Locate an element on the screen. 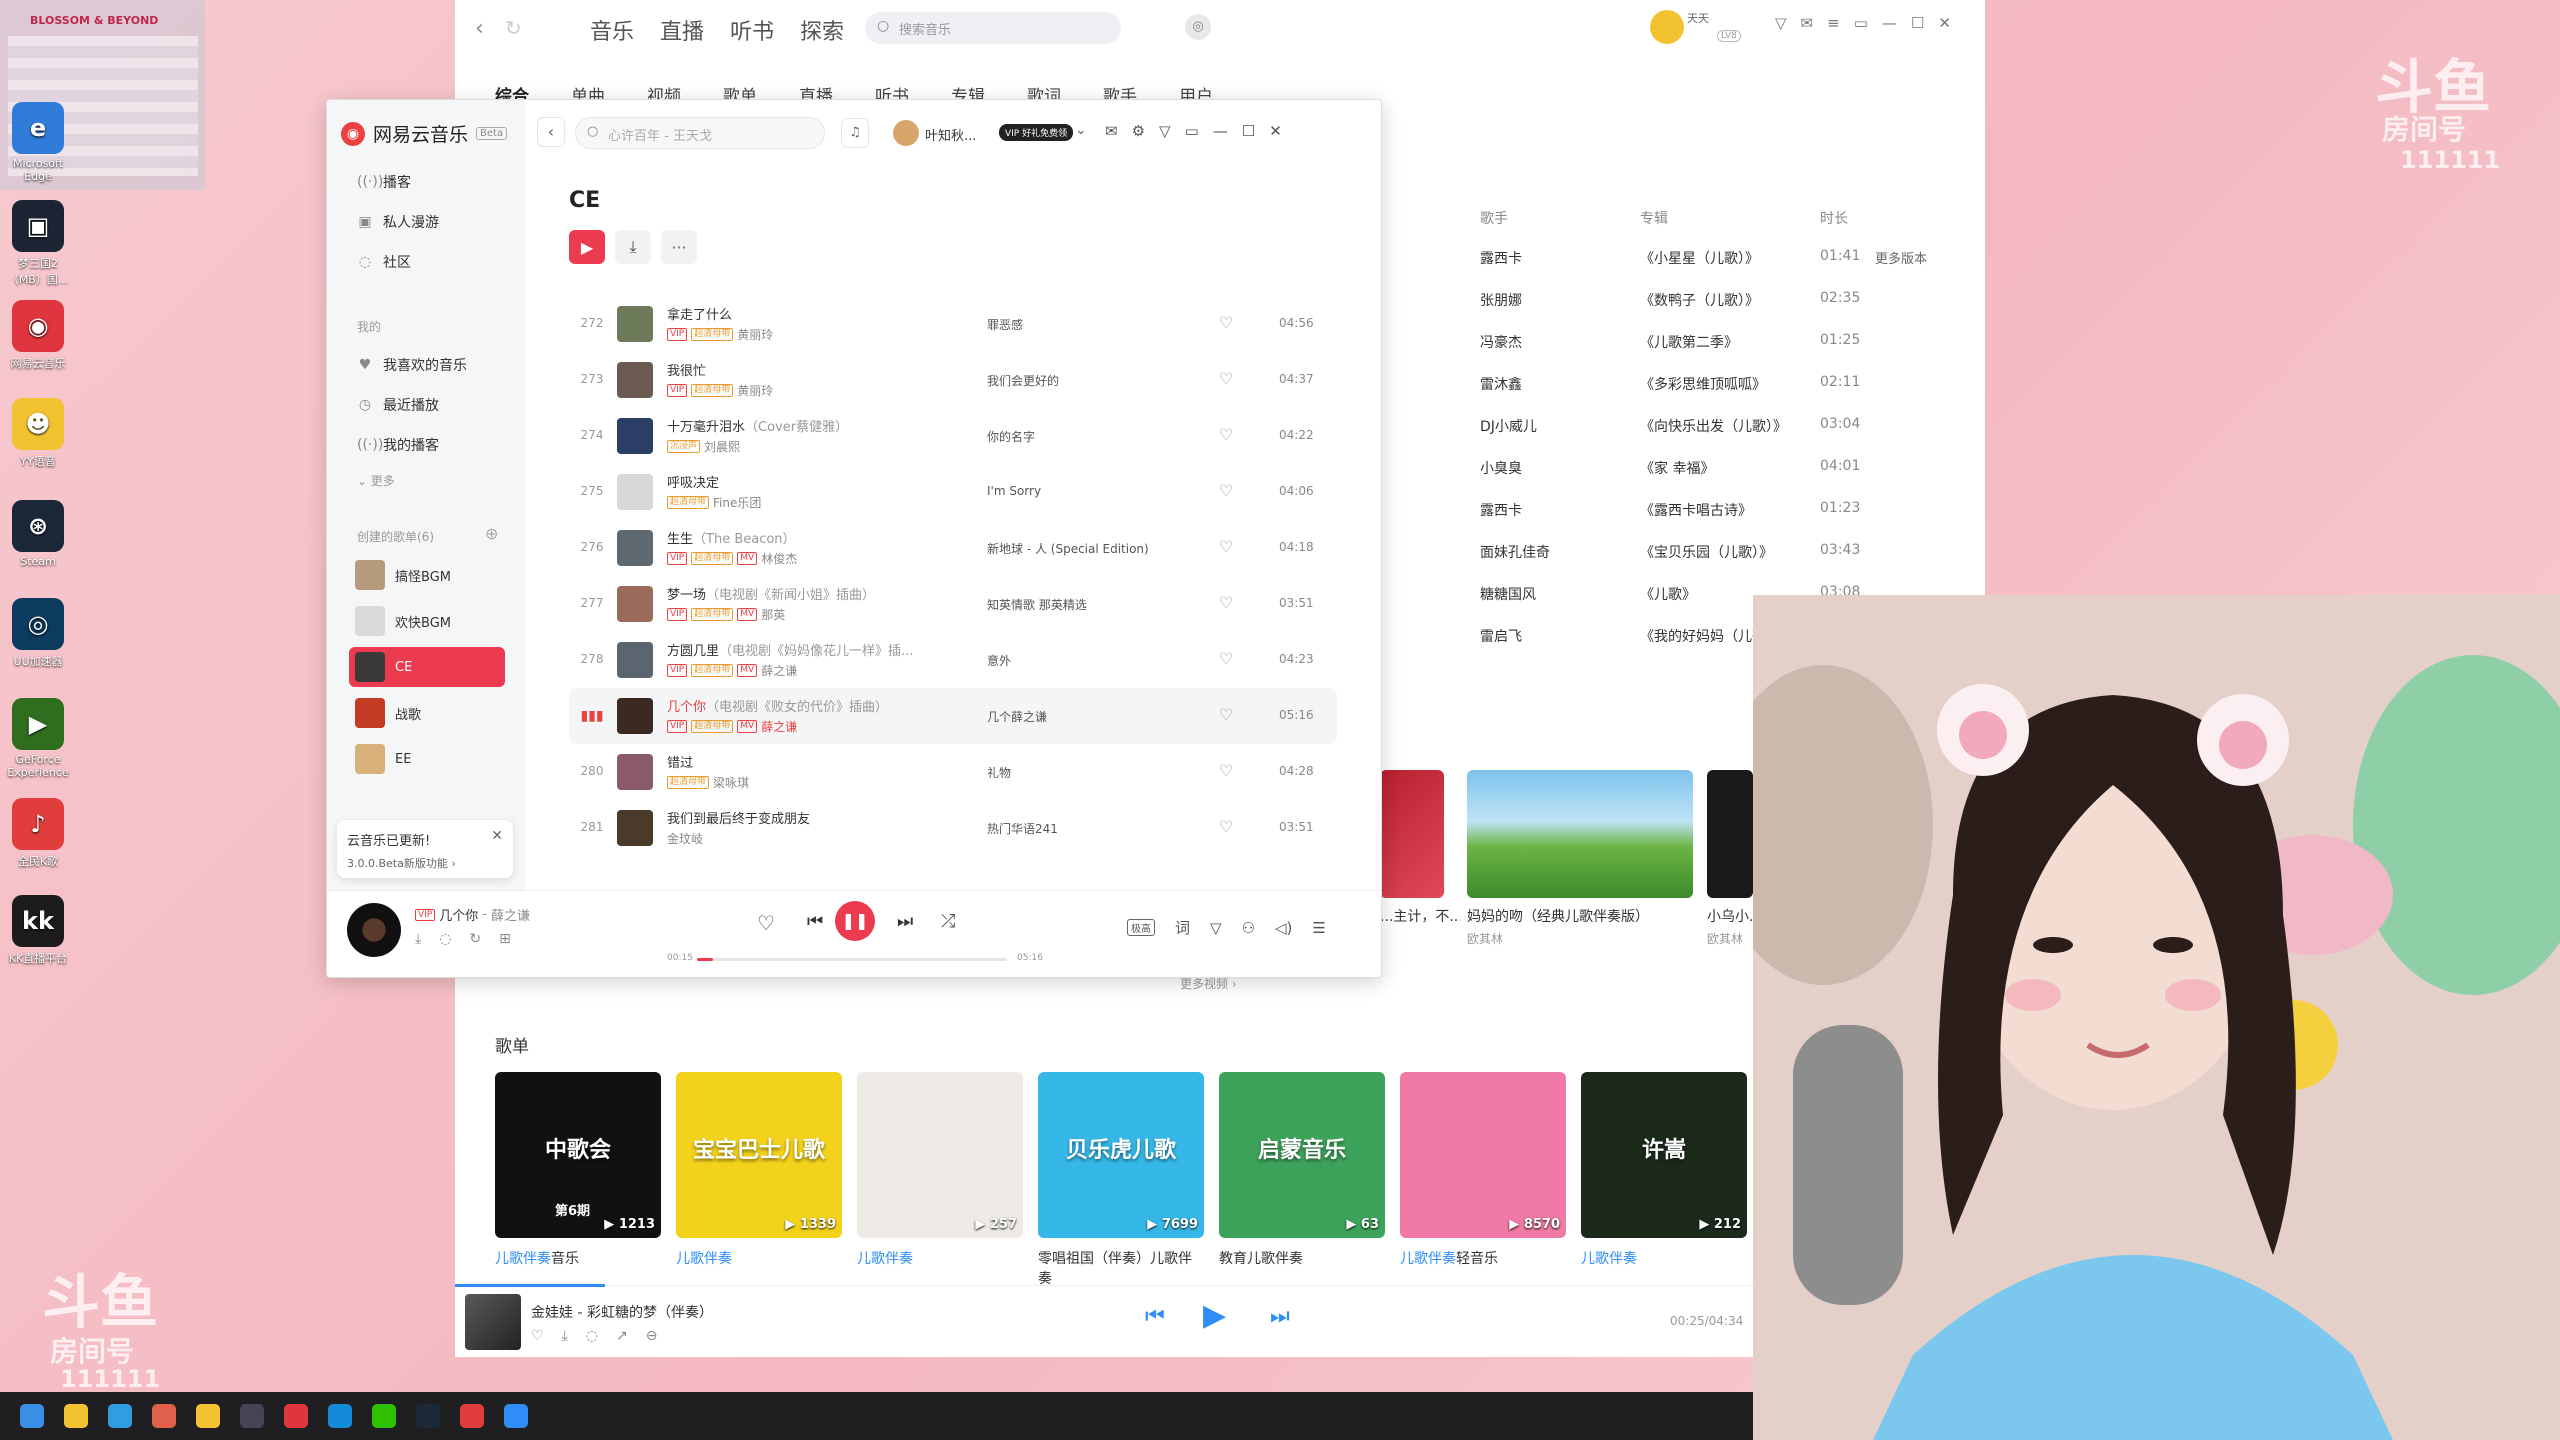  song-row: 275 呼吸决定 超清母带 Fine乐团 I'm Sorry ♡ 04:06 is located at coordinates (953, 492).